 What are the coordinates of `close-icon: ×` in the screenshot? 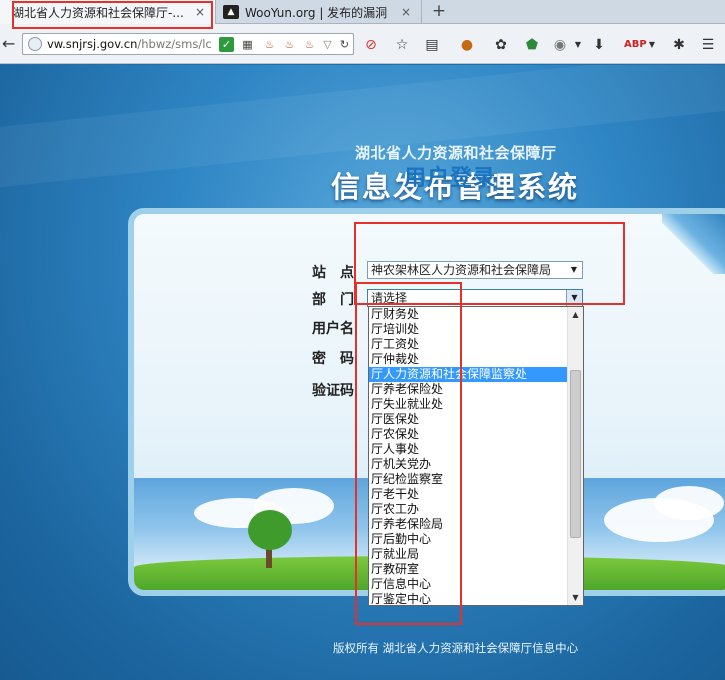 It's located at (406, 12).